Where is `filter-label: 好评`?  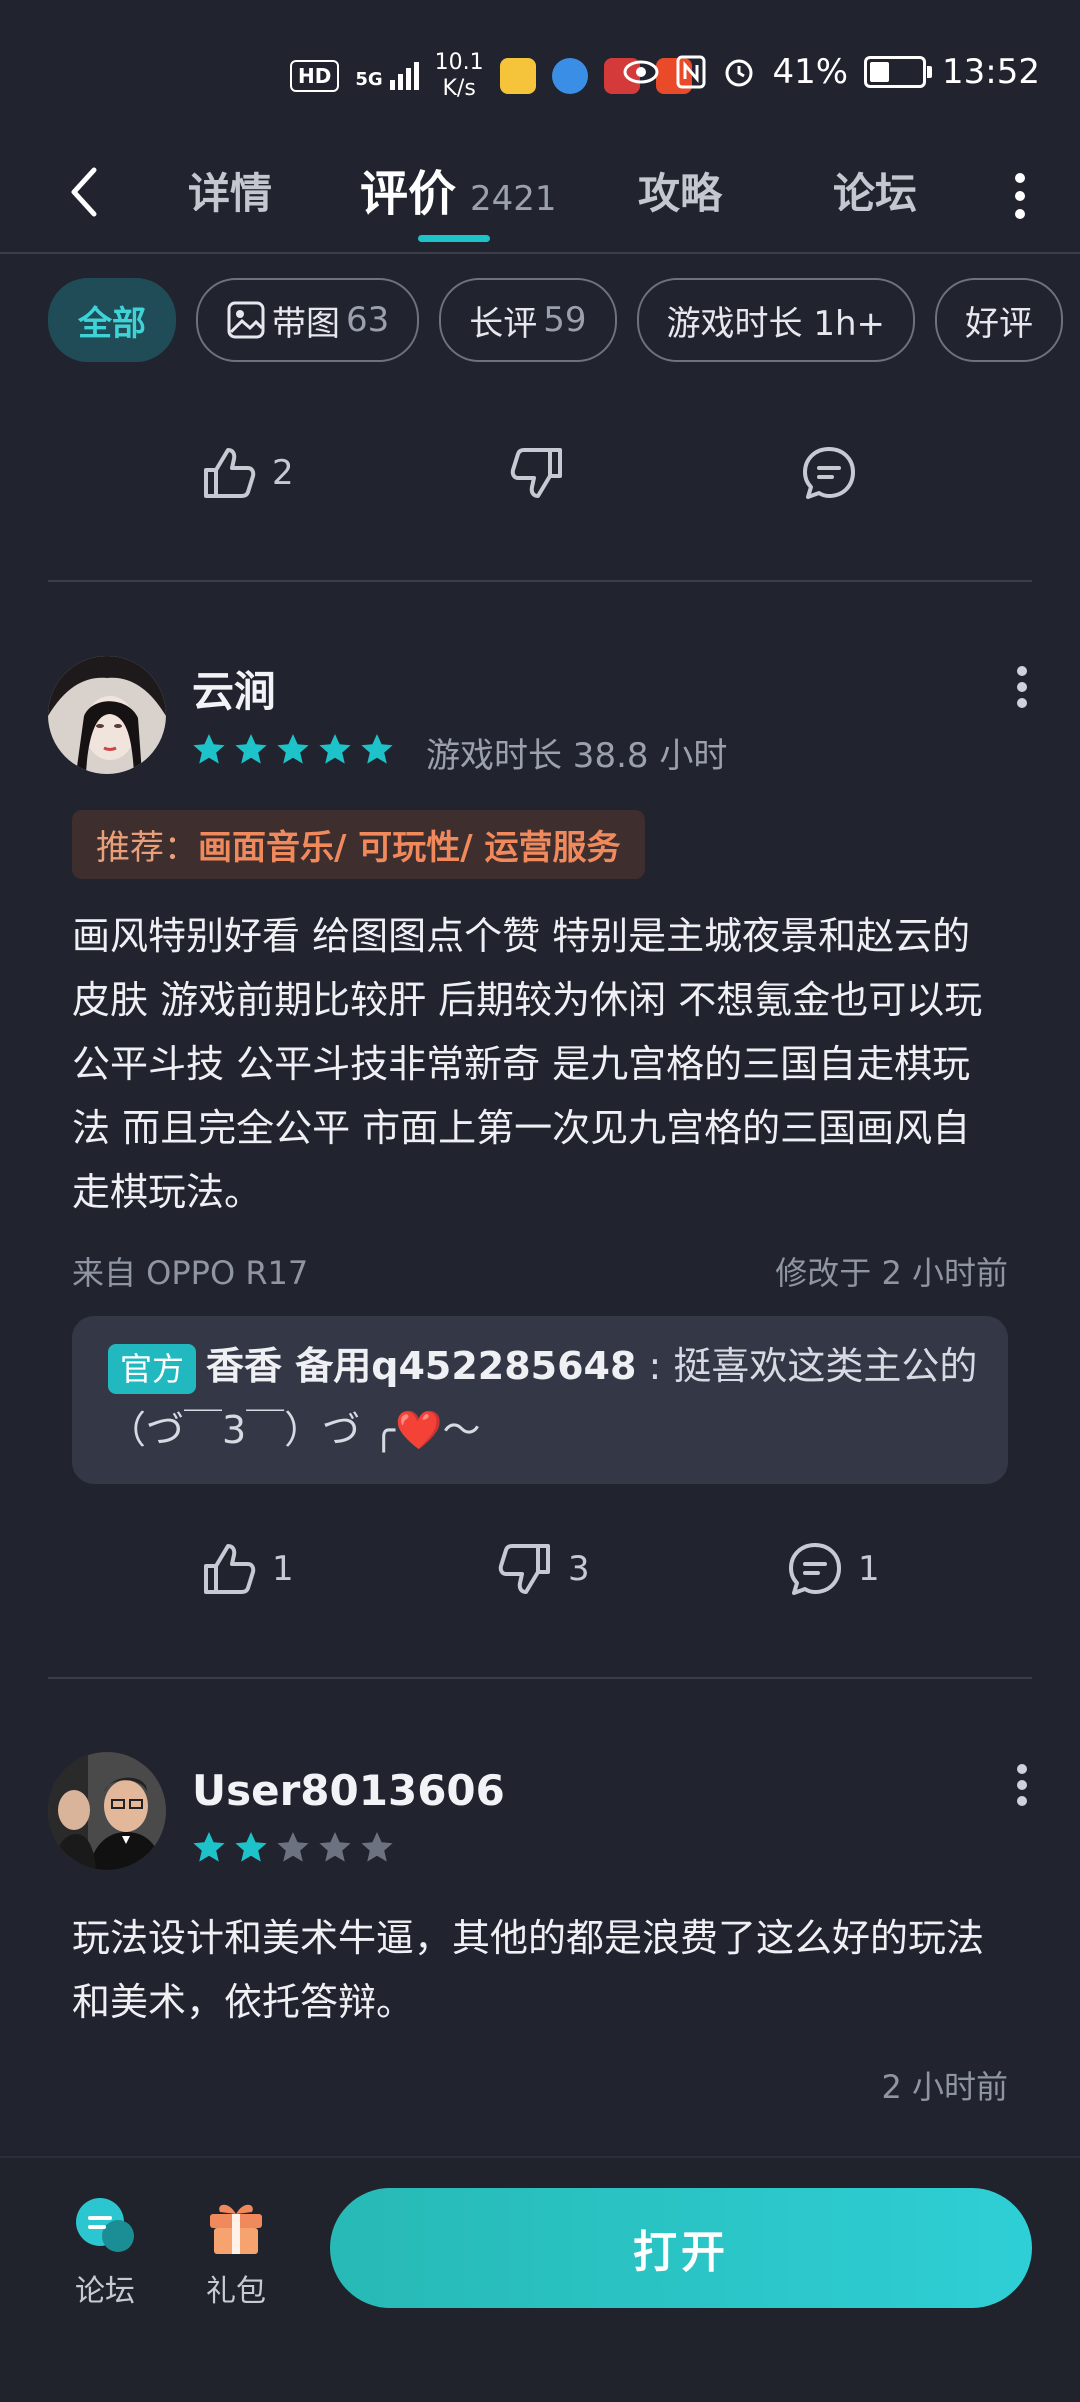 filter-label: 好评 is located at coordinates (999, 323).